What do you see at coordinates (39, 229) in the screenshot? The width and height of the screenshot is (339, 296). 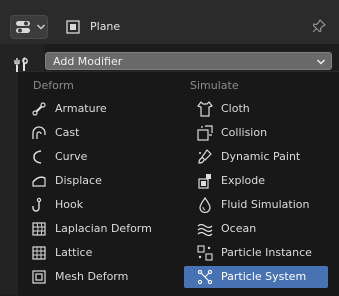 I see `laplacian-deform-icon` at bounding box center [39, 229].